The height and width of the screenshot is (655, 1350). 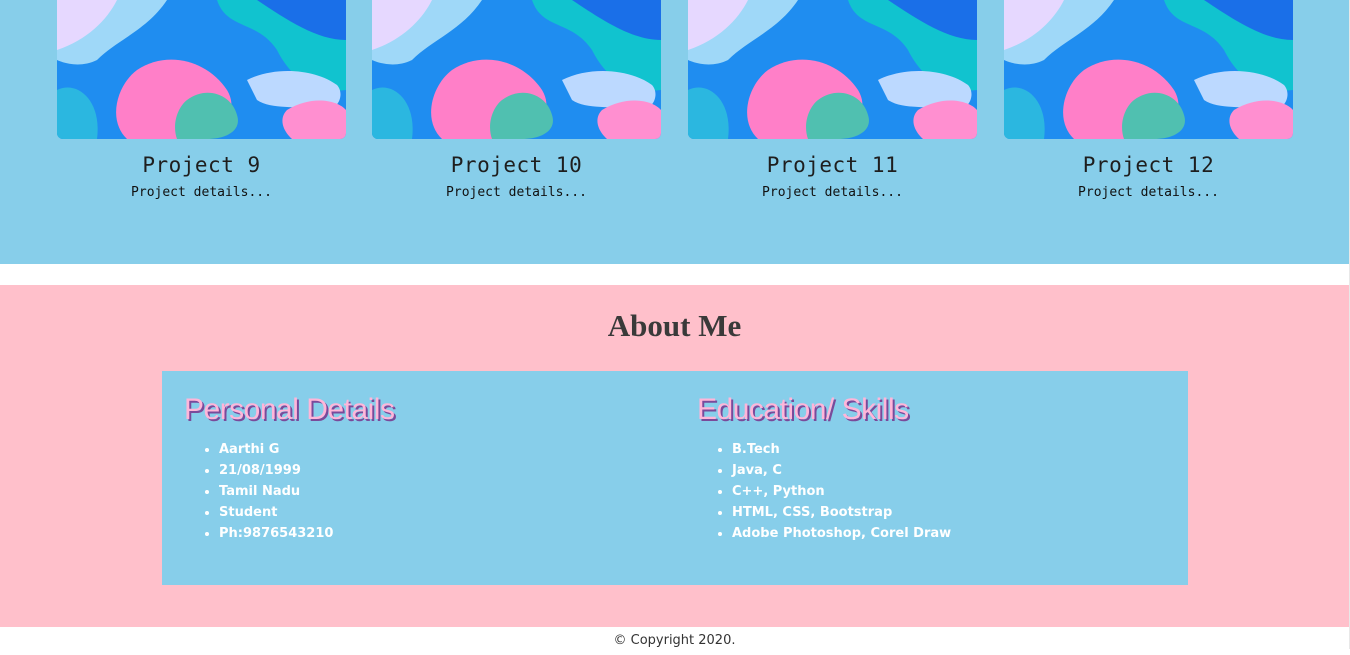 I want to click on project-title: Project 12, so click(x=1148, y=165).